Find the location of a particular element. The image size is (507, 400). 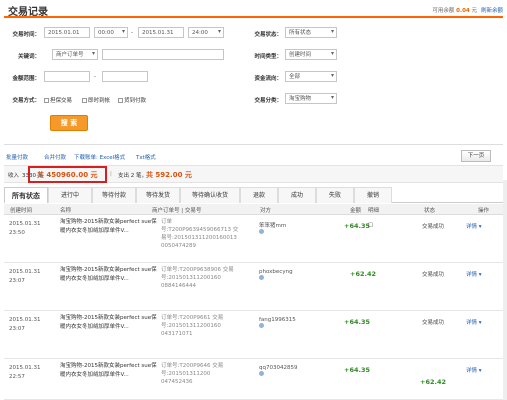

status-label: 交易状态： is located at coordinates (268, 35).